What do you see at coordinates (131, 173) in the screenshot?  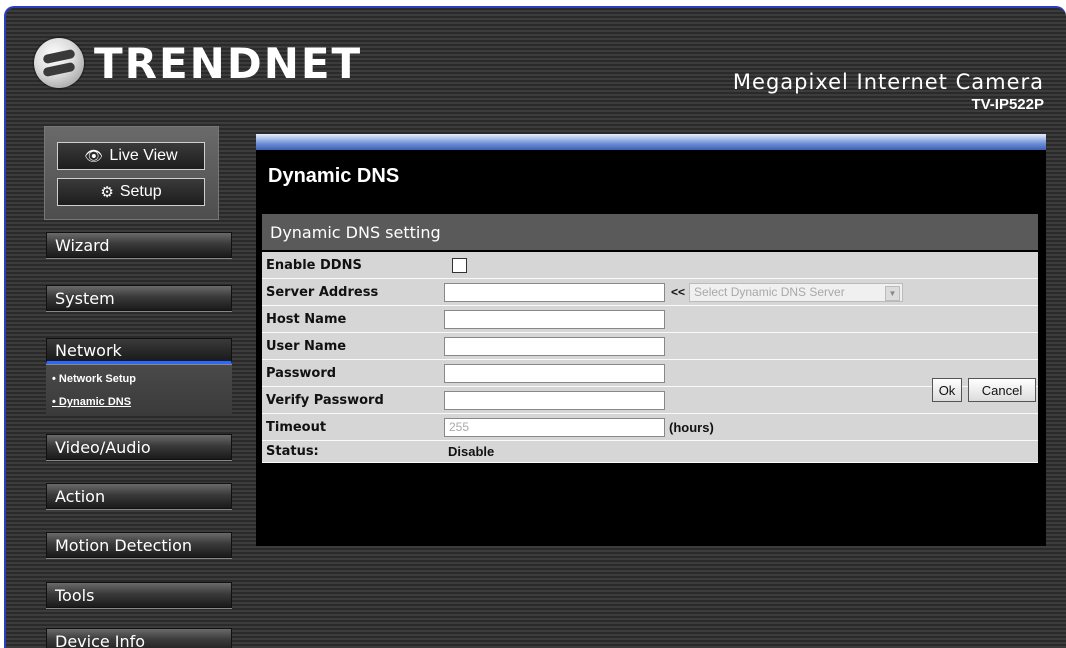 I see `view-mode-panel: 👁 Live View ⚙ Setup` at bounding box center [131, 173].